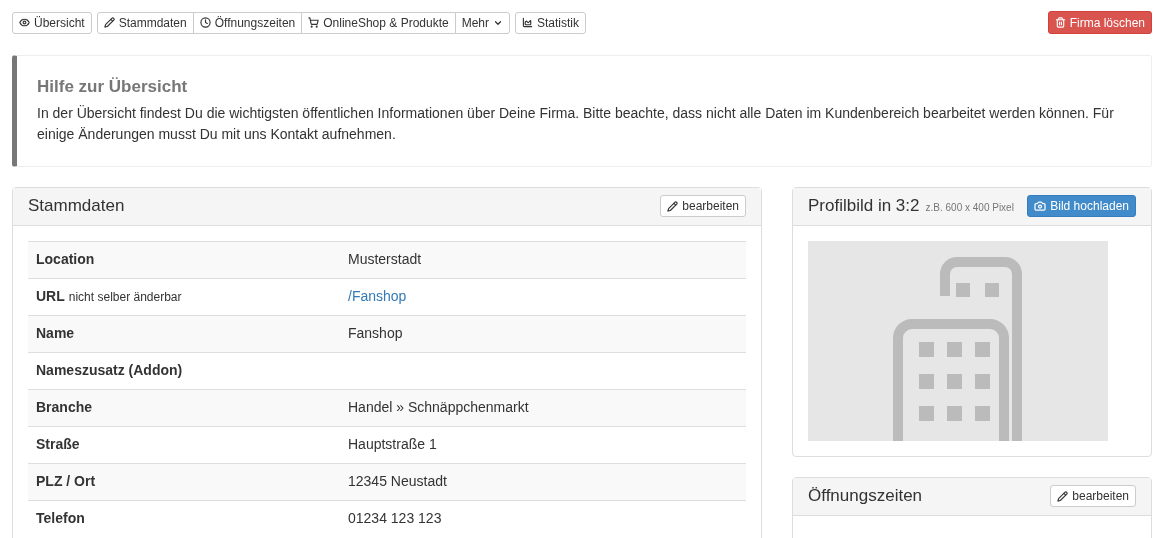 The height and width of the screenshot is (538, 1167). Describe the element at coordinates (205, 22) in the screenshot. I see `clock-icon` at that location.